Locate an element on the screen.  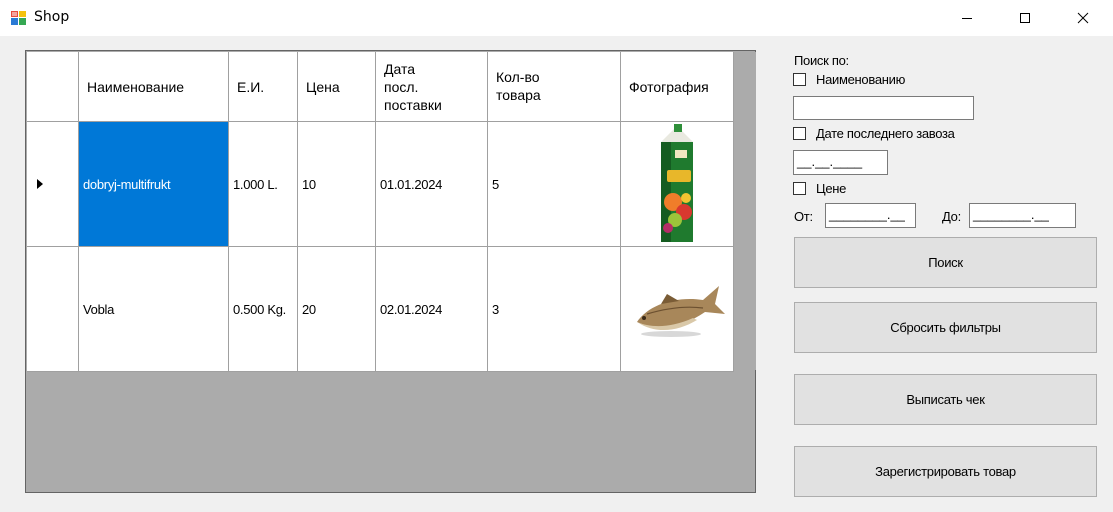
reset-filters-button: Сбросить фильтры is located at coordinates (945, 327).